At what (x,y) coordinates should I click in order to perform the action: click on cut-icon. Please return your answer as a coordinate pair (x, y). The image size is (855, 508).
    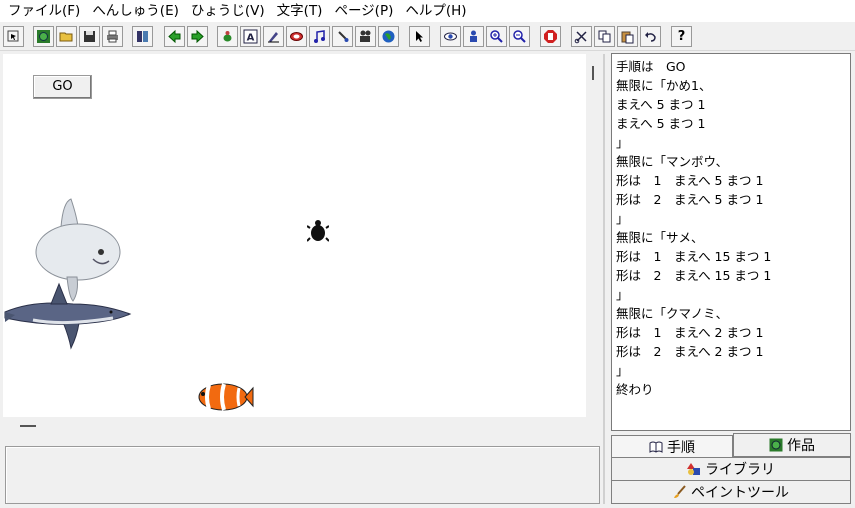
    Looking at the image, I should click on (581, 36).